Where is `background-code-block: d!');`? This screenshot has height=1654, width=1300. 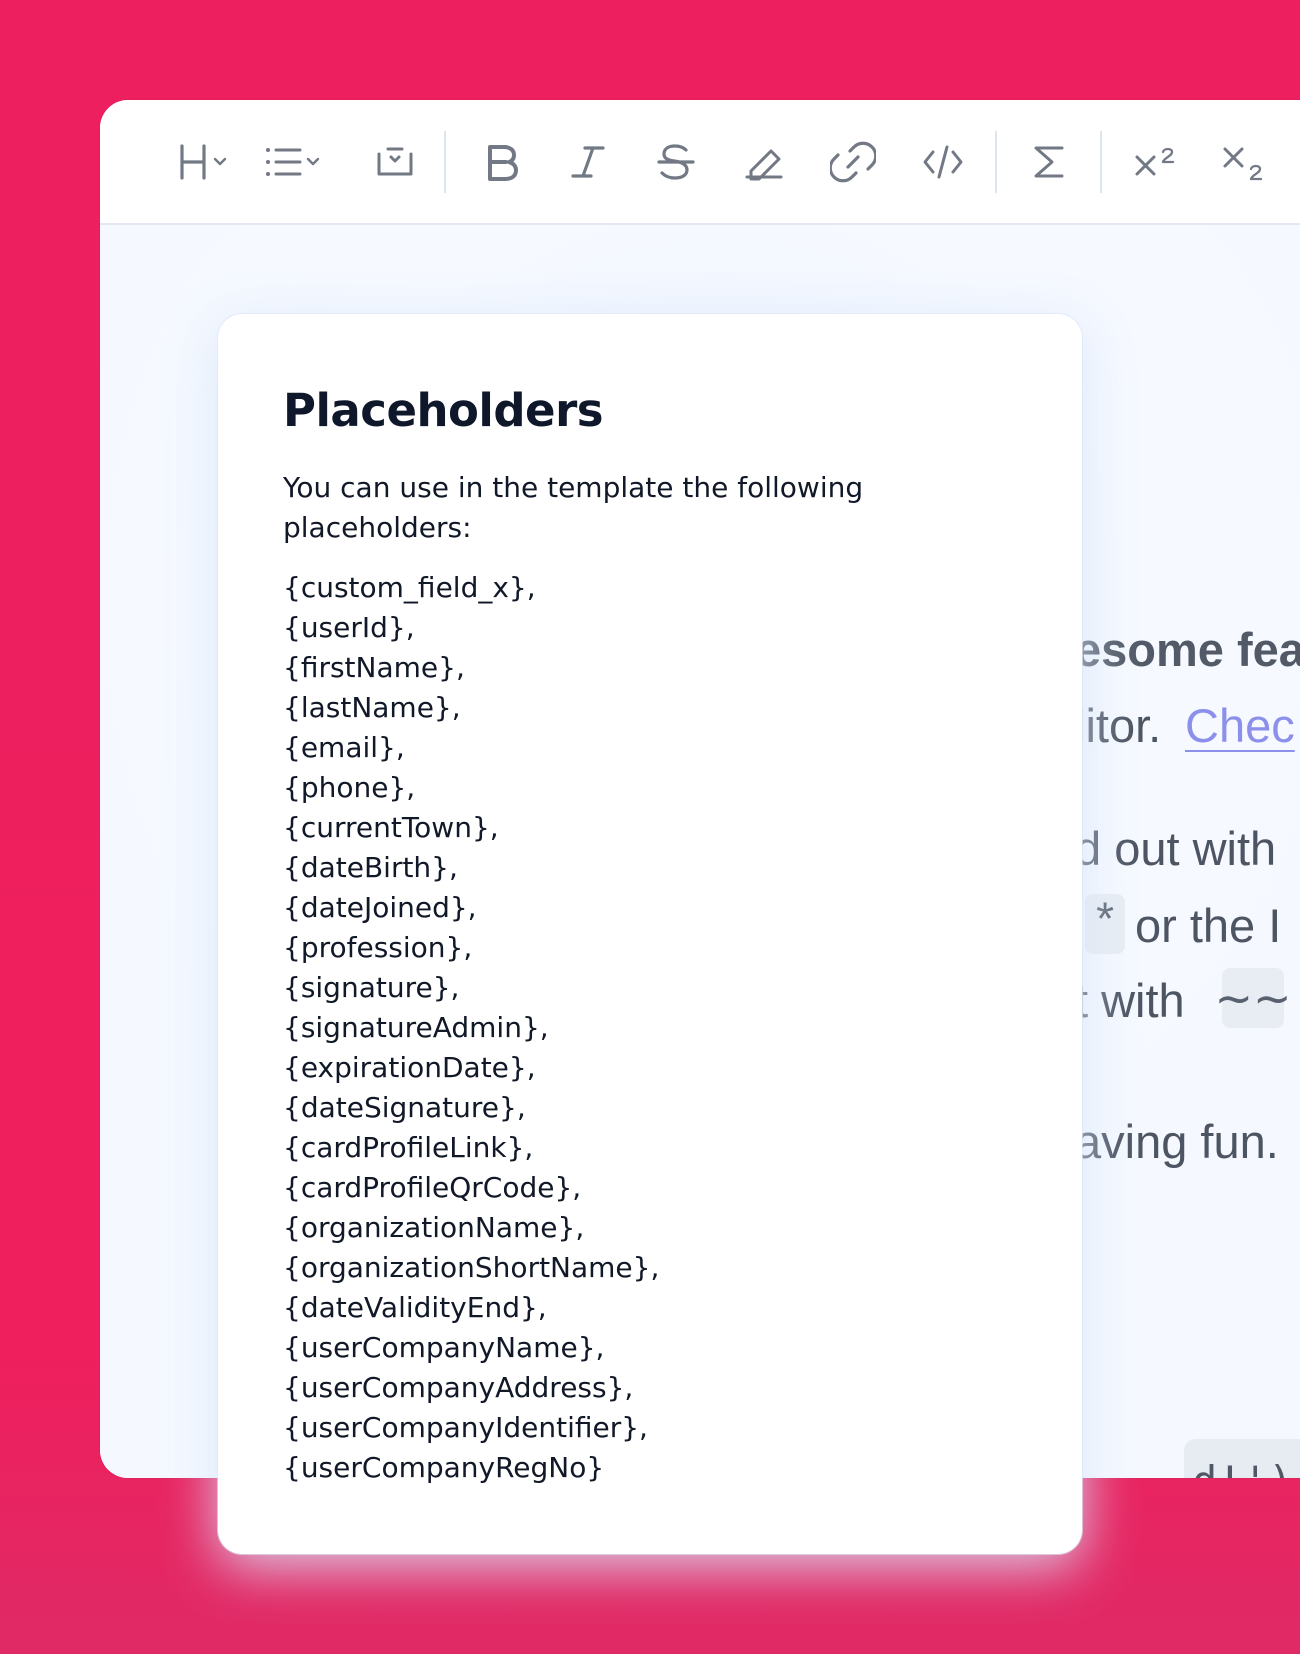 background-code-block: d!'); is located at coordinates (1242, 1458).